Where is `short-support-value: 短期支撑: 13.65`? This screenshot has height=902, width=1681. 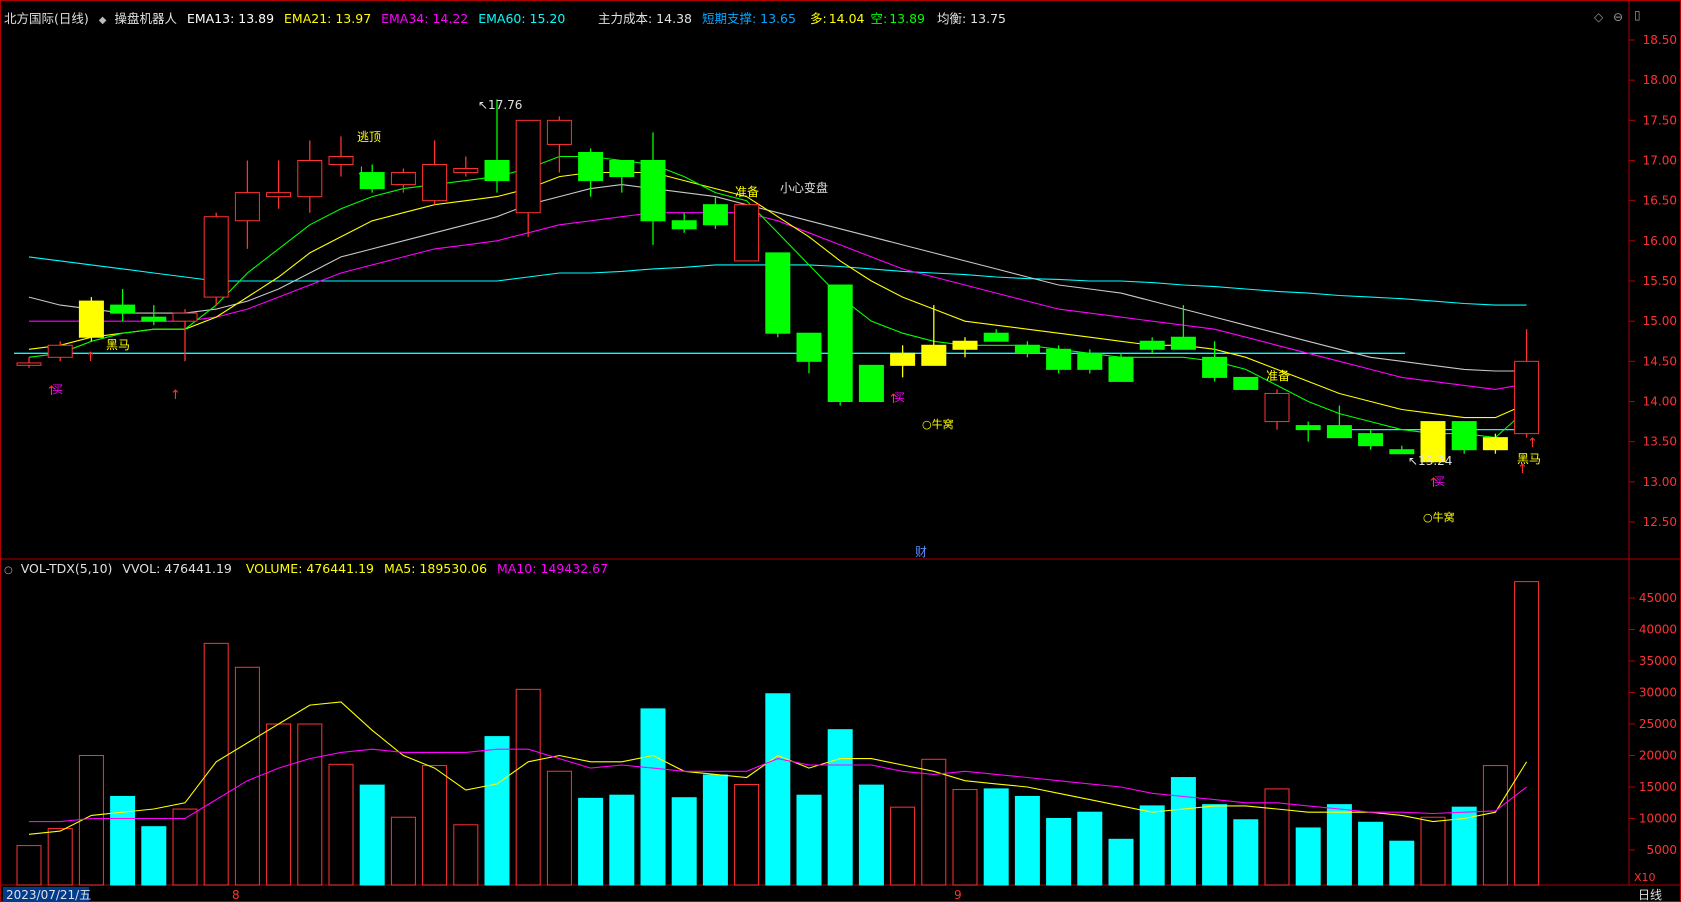 short-support-value: 短期支撑: 13.65 is located at coordinates (748, 18).